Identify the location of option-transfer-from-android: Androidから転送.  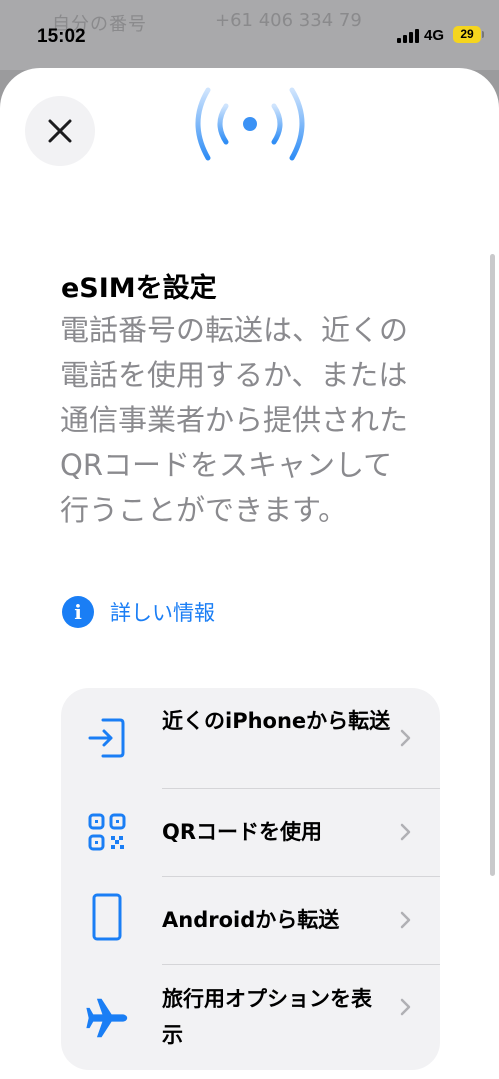
(250, 920).